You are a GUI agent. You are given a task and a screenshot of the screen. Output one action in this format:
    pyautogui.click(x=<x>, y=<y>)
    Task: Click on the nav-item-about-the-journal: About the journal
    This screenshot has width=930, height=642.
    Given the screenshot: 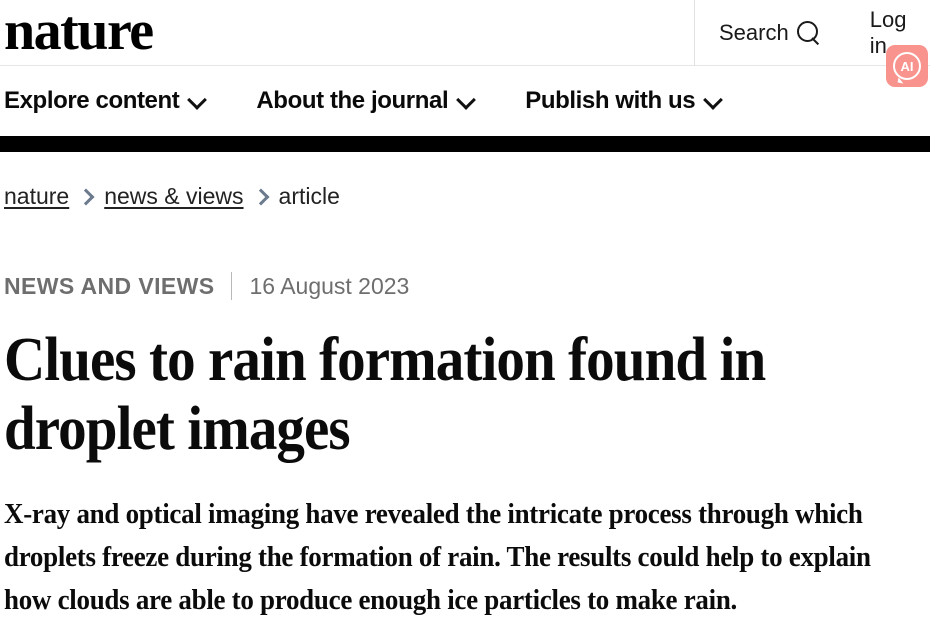 What is the action you would take?
    pyautogui.click(x=364, y=101)
    